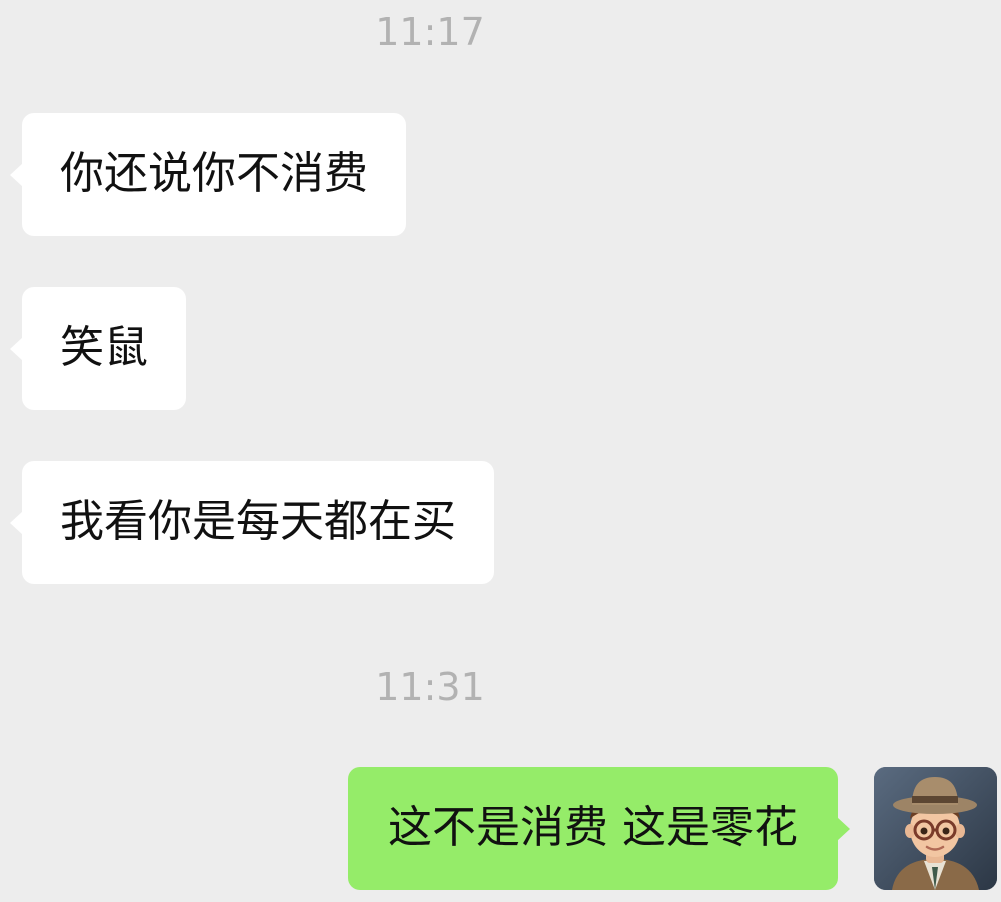  What do you see at coordinates (104, 347) in the screenshot?
I see `message-text: 笑鼠` at bounding box center [104, 347].